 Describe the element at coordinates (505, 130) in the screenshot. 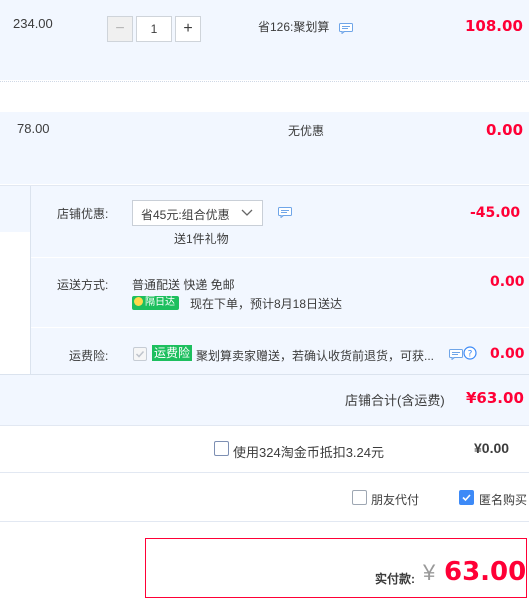

I see `item2-subtotal: 0.00` at that location.